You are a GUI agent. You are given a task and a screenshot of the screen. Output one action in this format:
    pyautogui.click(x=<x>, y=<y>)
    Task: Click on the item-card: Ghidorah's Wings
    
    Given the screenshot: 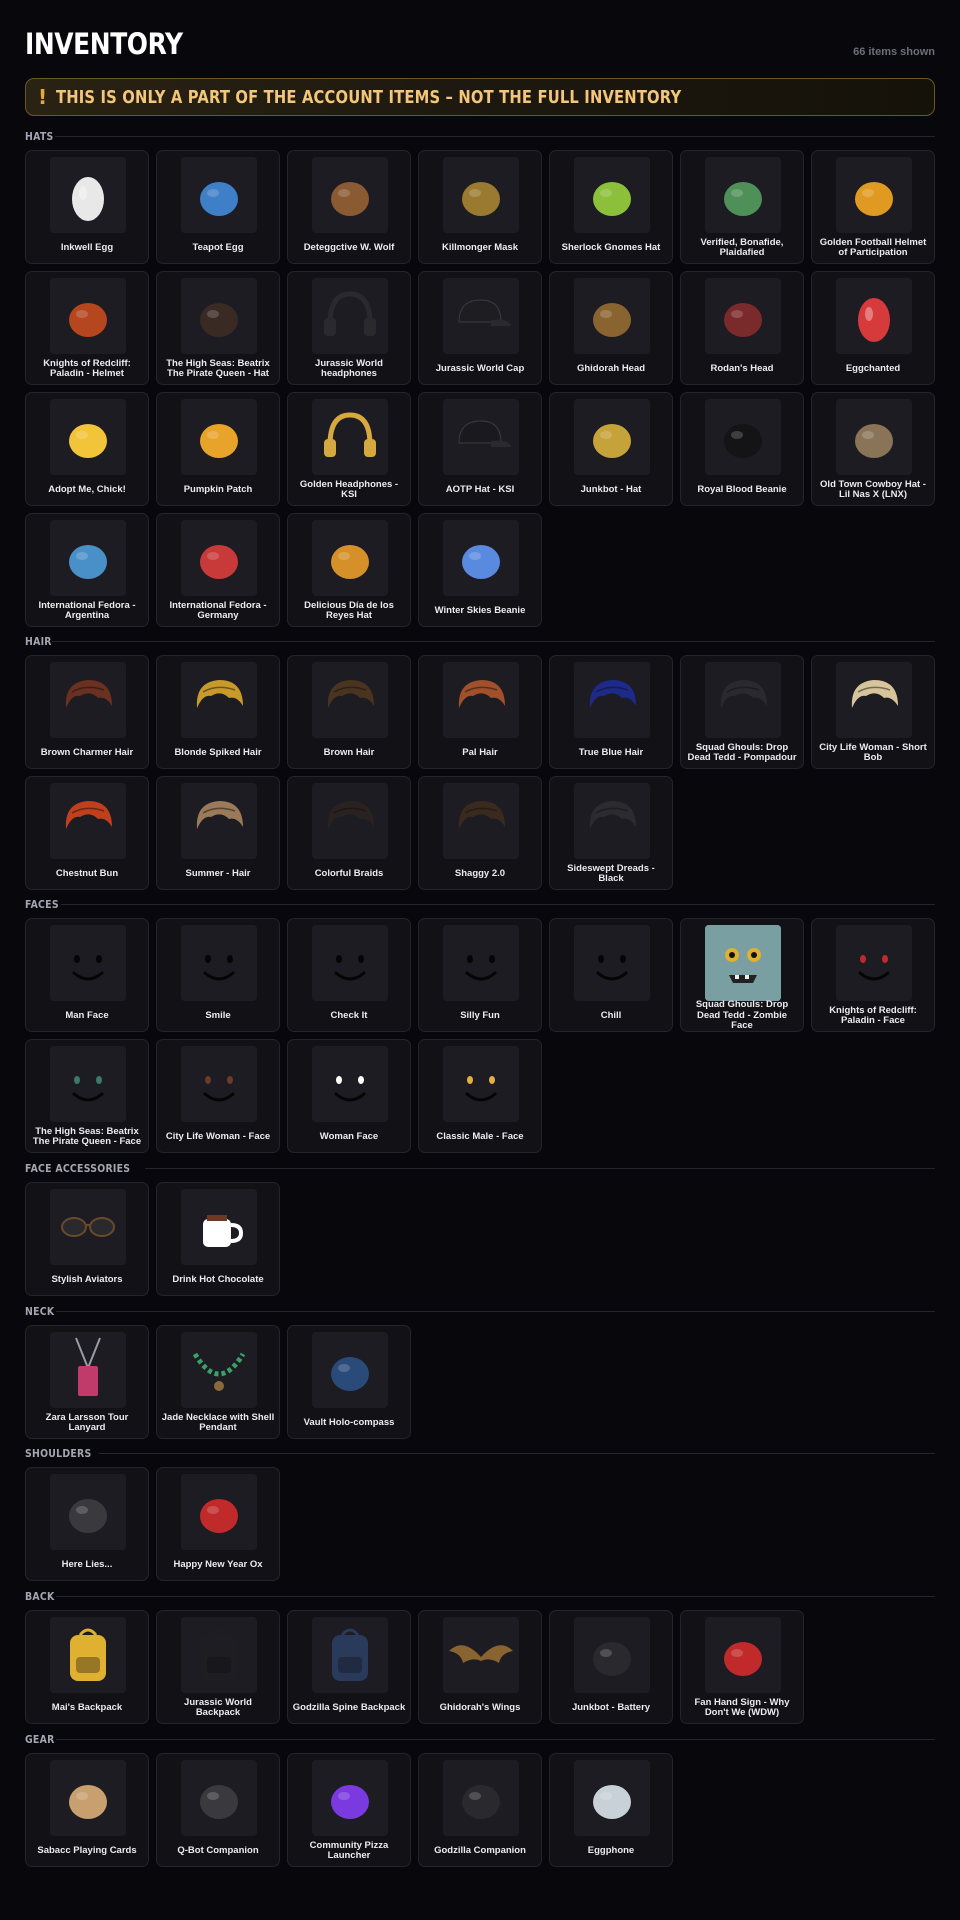 What is the action you would take?
    pyautogui.click(x=480, y=1667)
    